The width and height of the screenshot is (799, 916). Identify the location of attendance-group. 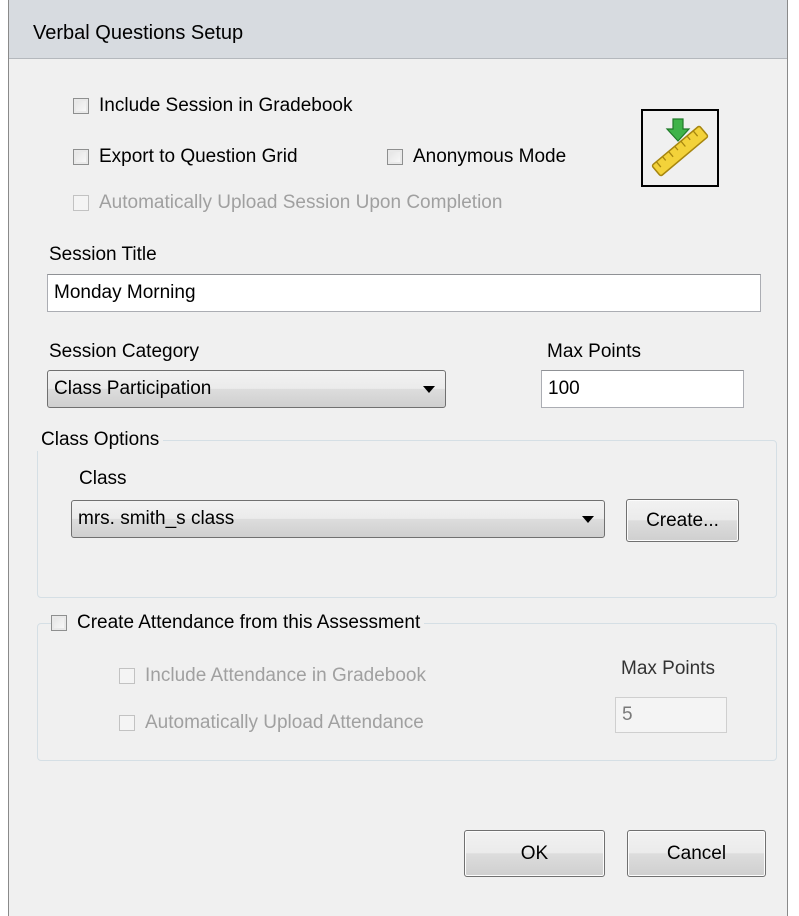
(407, 692).